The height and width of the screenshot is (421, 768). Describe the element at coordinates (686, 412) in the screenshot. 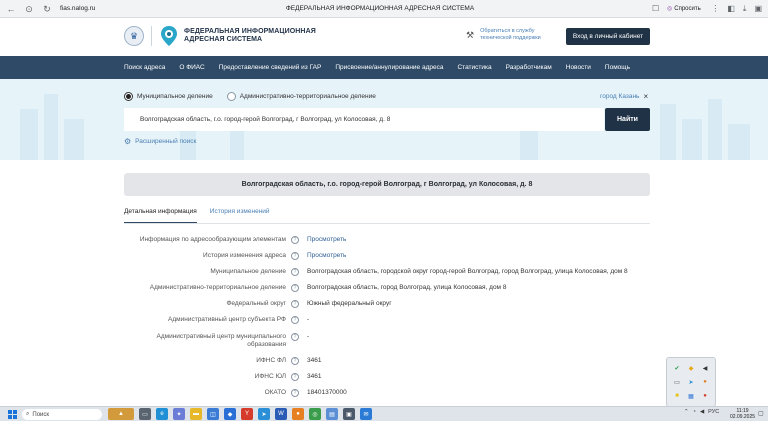

I see `chevron-up-icon: ⌃` at that location.